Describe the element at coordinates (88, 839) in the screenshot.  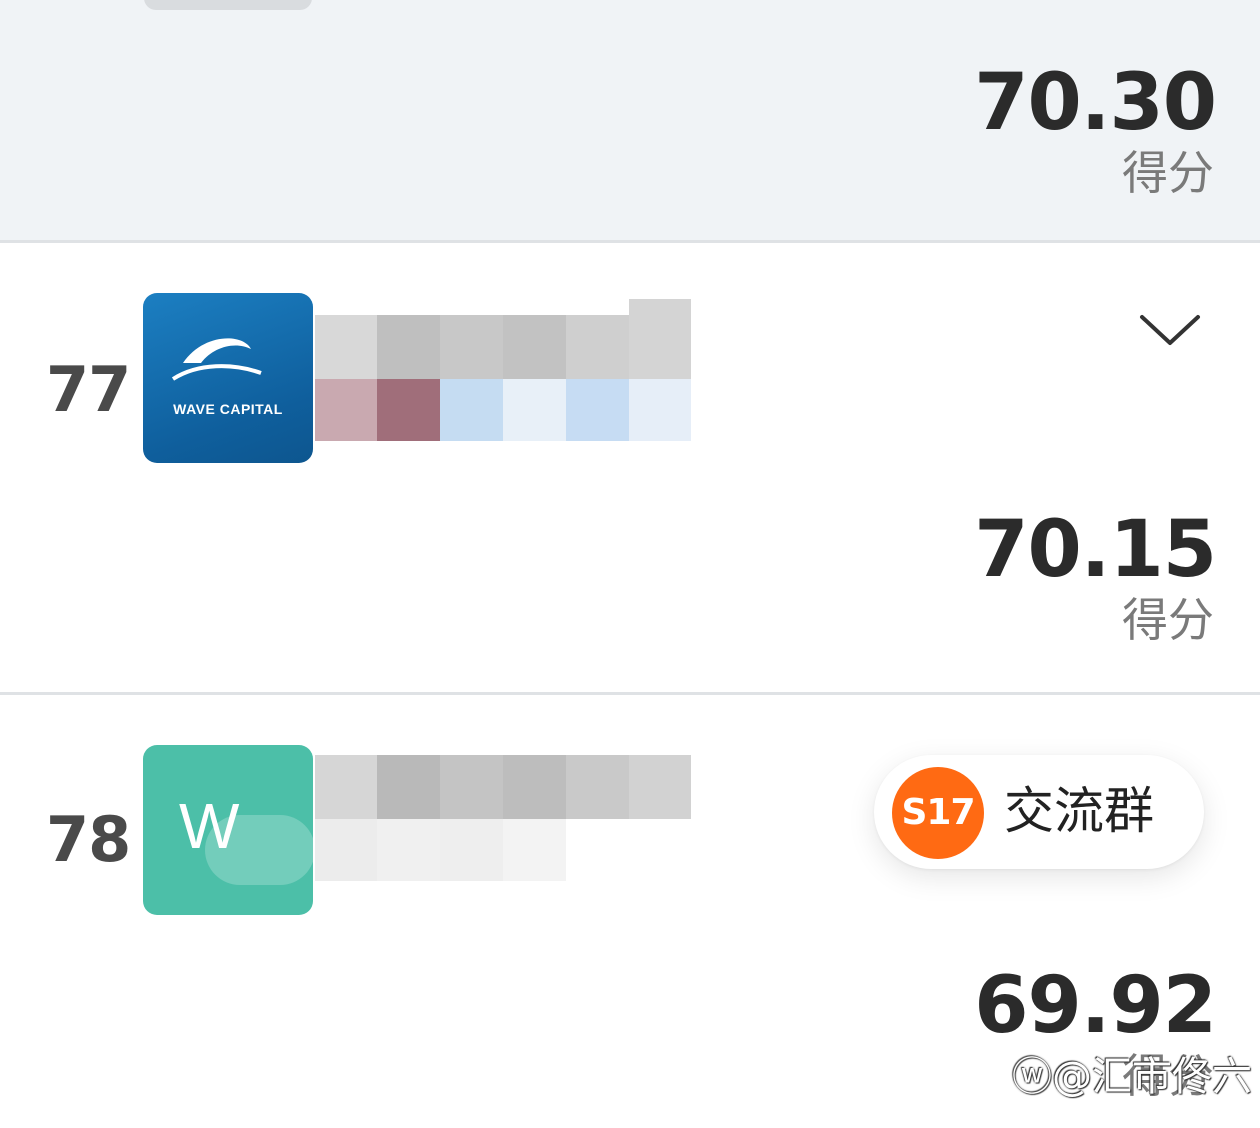
I see `rank-number: 78` at that location.